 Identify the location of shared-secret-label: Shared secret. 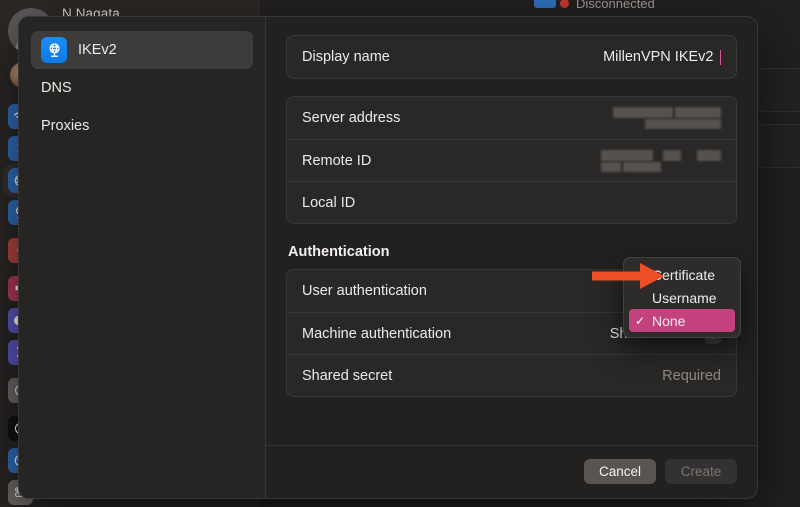
(347, 375).